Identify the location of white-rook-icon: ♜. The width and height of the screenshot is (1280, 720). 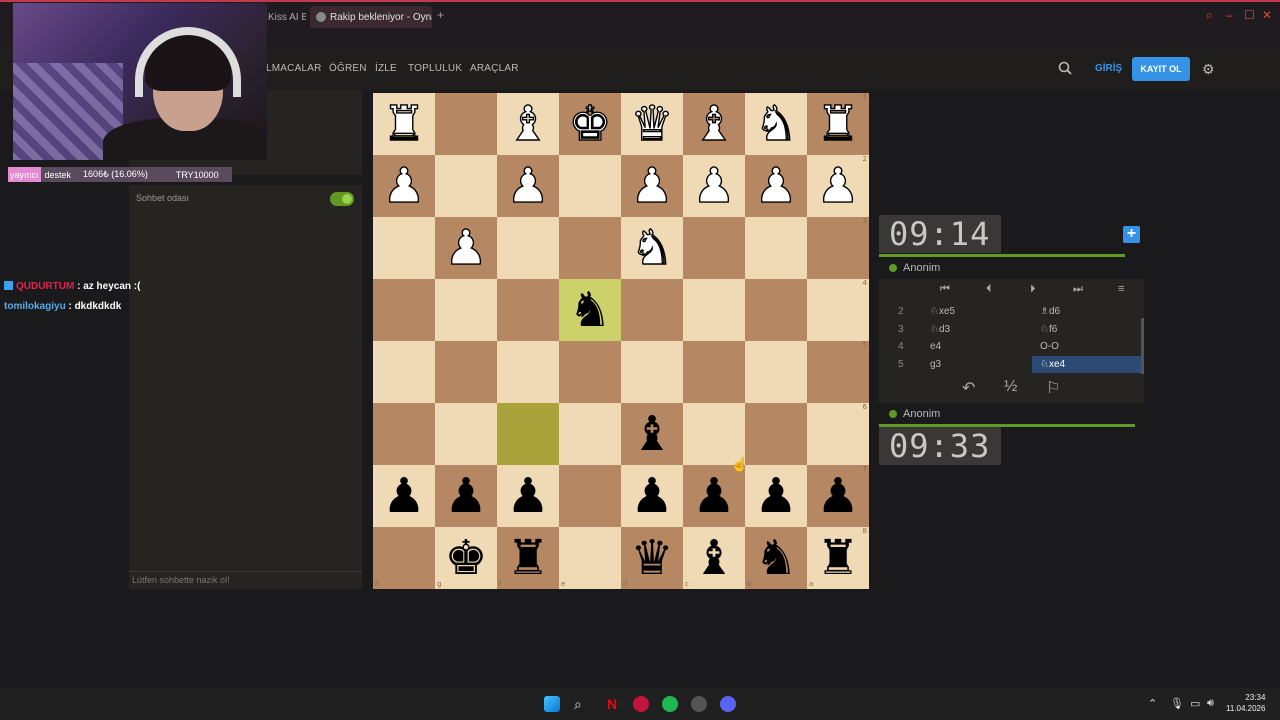
(838, 123).